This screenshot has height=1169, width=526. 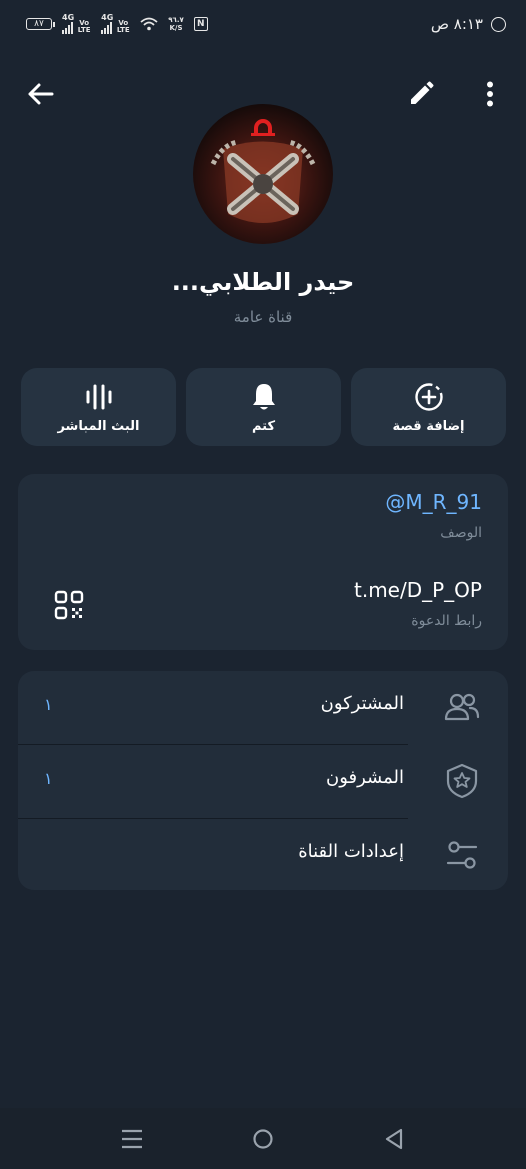 I want to click on network-speed: ٩٦.٧ K/S, so click(x=175, y=24).